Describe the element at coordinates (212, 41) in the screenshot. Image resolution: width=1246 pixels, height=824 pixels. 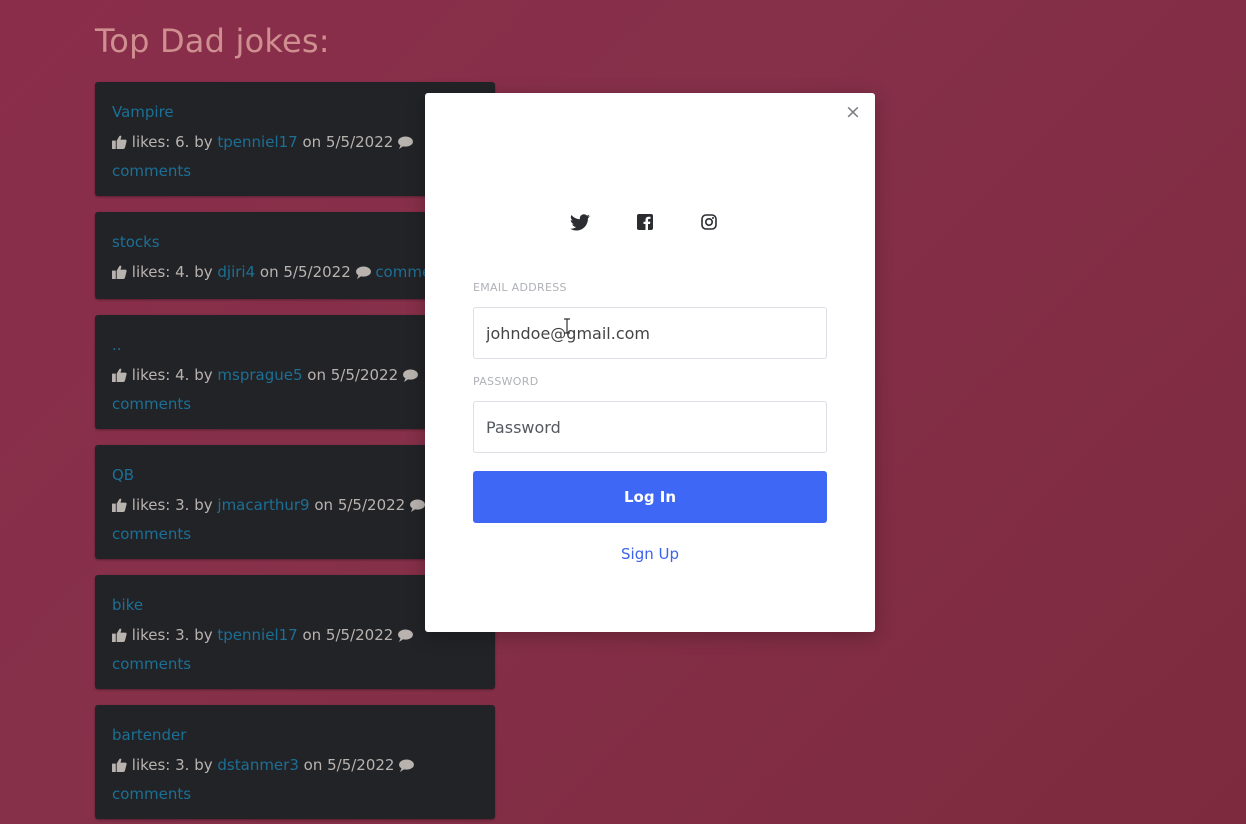
I see `page-title: Top Dad jokes:` at that location.